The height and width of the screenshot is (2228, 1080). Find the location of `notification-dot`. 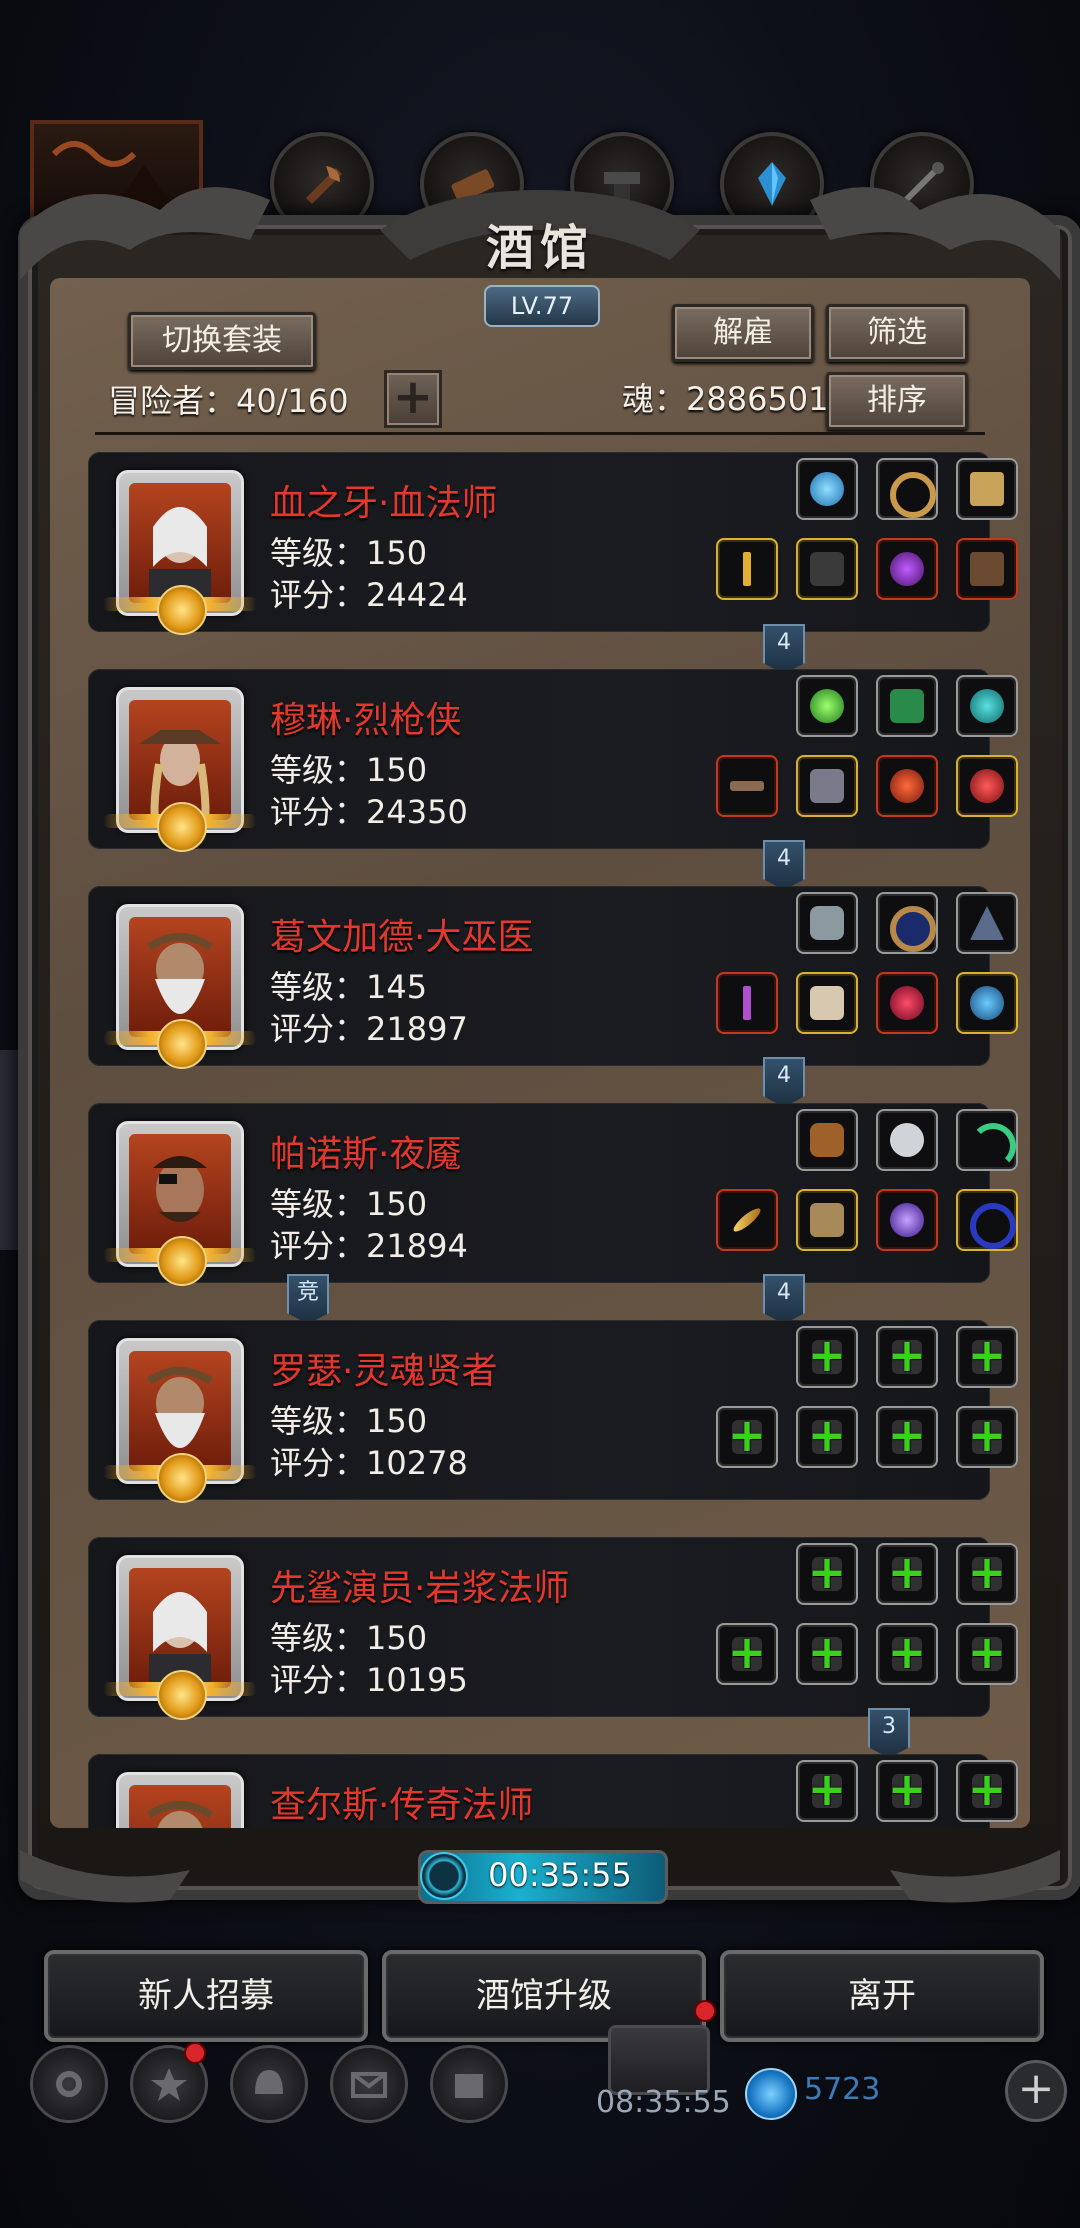

notification-dot is located at coordinates (705, 2011).